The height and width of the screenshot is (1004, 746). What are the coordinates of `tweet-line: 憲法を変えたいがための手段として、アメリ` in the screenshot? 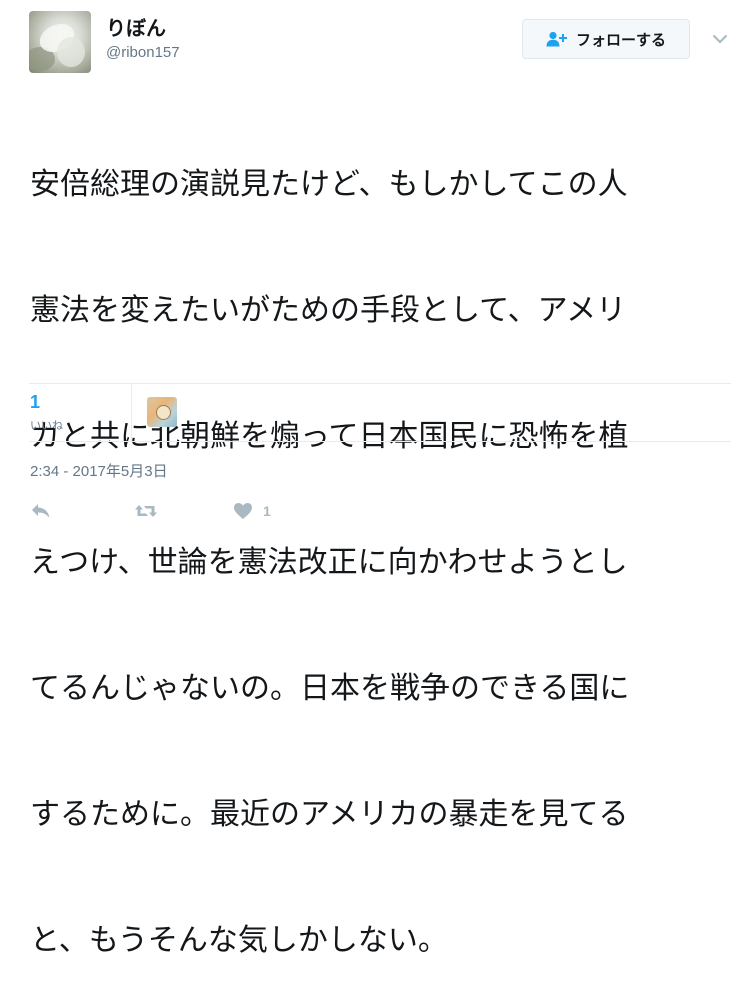 It's located at (328, 310).